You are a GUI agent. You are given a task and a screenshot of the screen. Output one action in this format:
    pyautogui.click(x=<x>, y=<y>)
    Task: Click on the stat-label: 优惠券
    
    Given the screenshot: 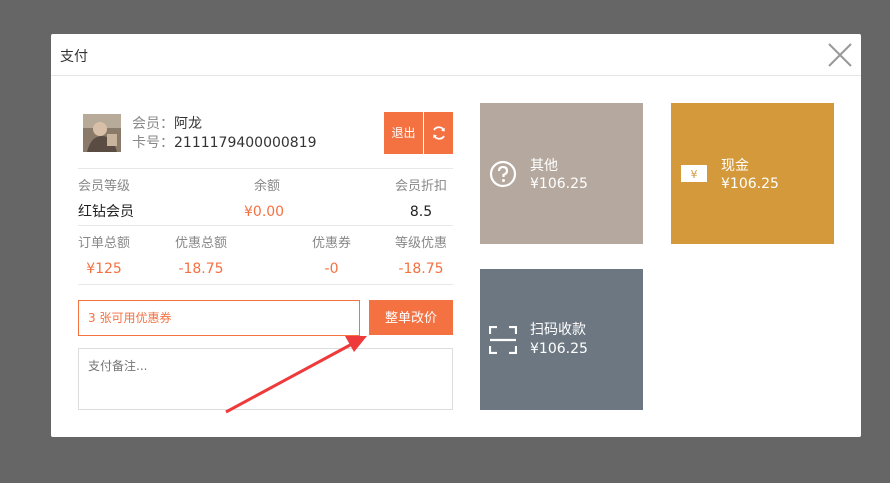 What is the action you would take?
    pyautogui.click(x=332, y=243)
    